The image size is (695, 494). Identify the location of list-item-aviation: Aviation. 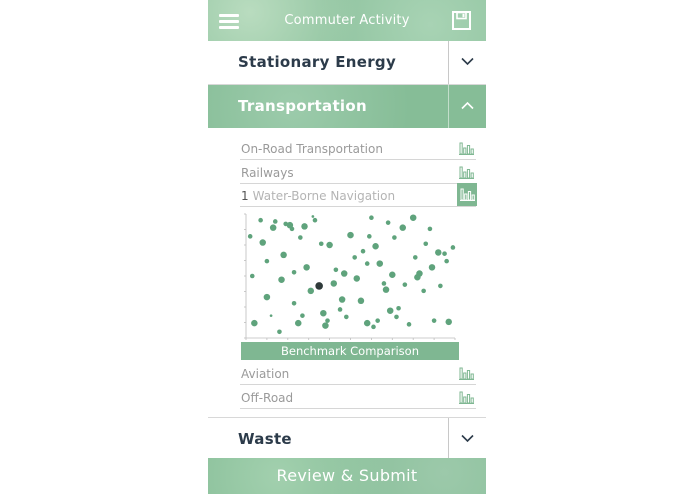
(358, 373).